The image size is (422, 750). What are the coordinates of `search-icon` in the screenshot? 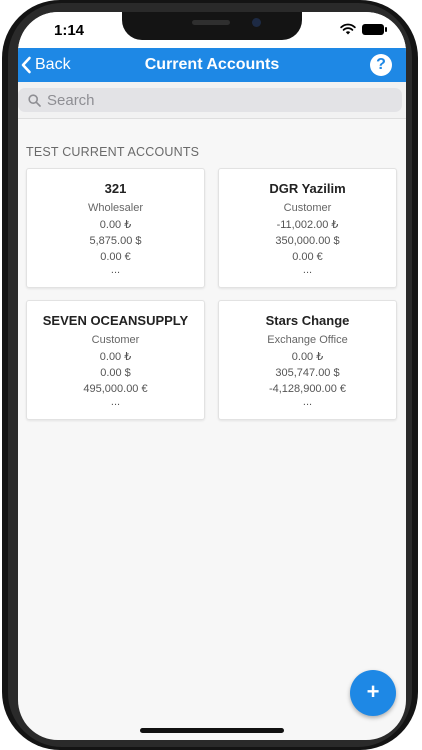 It's located at (34, 100).